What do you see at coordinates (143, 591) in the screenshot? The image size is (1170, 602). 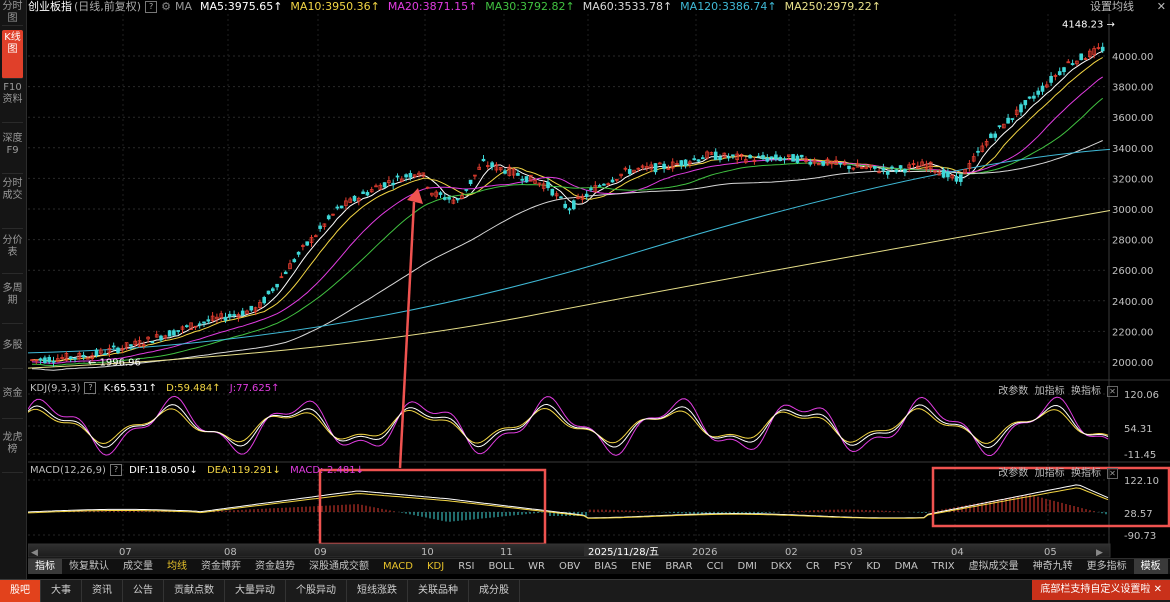 I see `bottom-tab-3: 公告` at bounding box center [143, 591].